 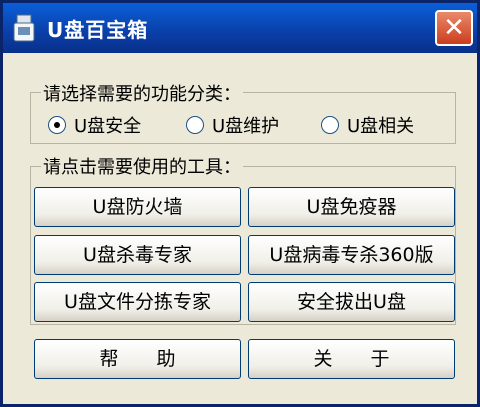 I want to click on radio-usb-security: U盘安全, so click(x=94, y=125).